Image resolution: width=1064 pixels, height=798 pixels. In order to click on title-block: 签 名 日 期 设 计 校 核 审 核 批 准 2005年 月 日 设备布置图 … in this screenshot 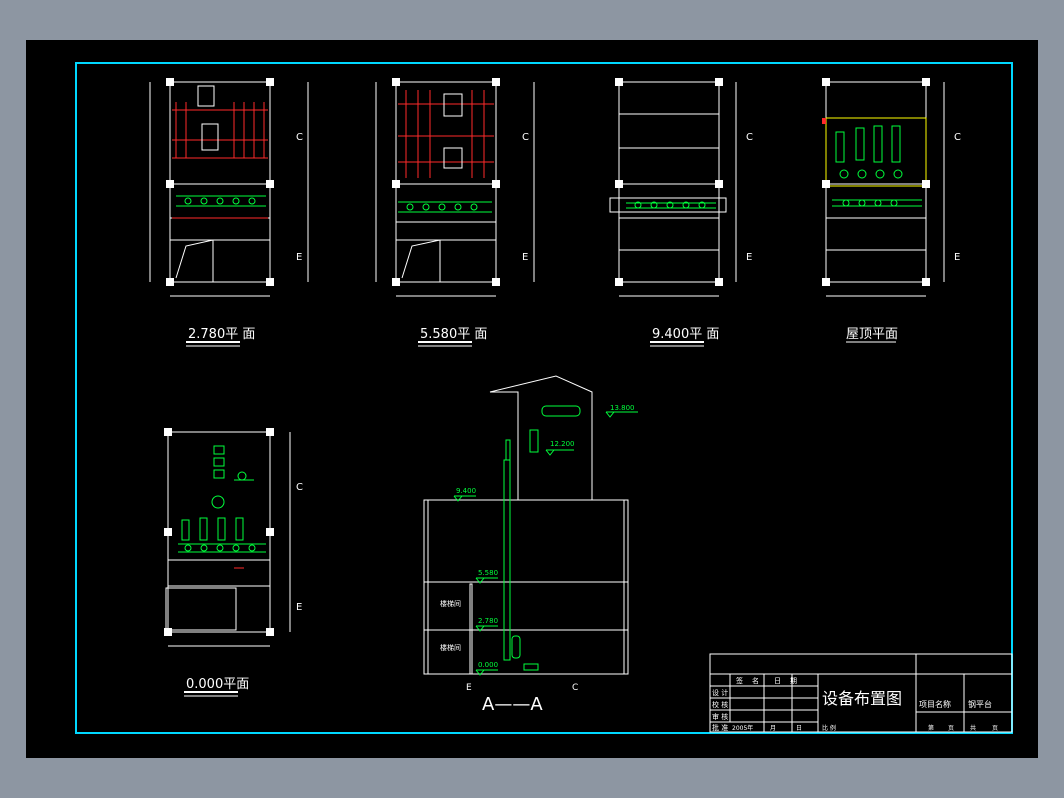, I will do `click(861, 693)`.